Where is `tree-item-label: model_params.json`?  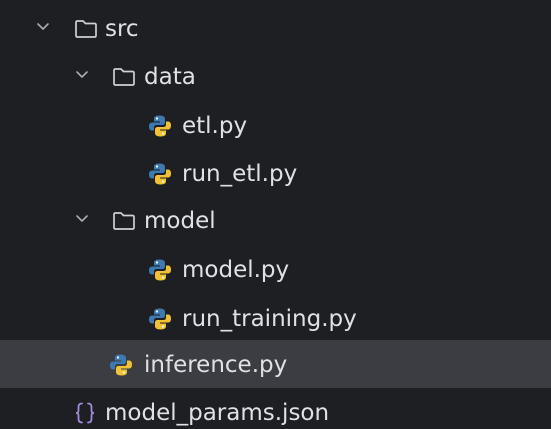 tree-item-label: model_params.json is located at coordinates (217, 413).